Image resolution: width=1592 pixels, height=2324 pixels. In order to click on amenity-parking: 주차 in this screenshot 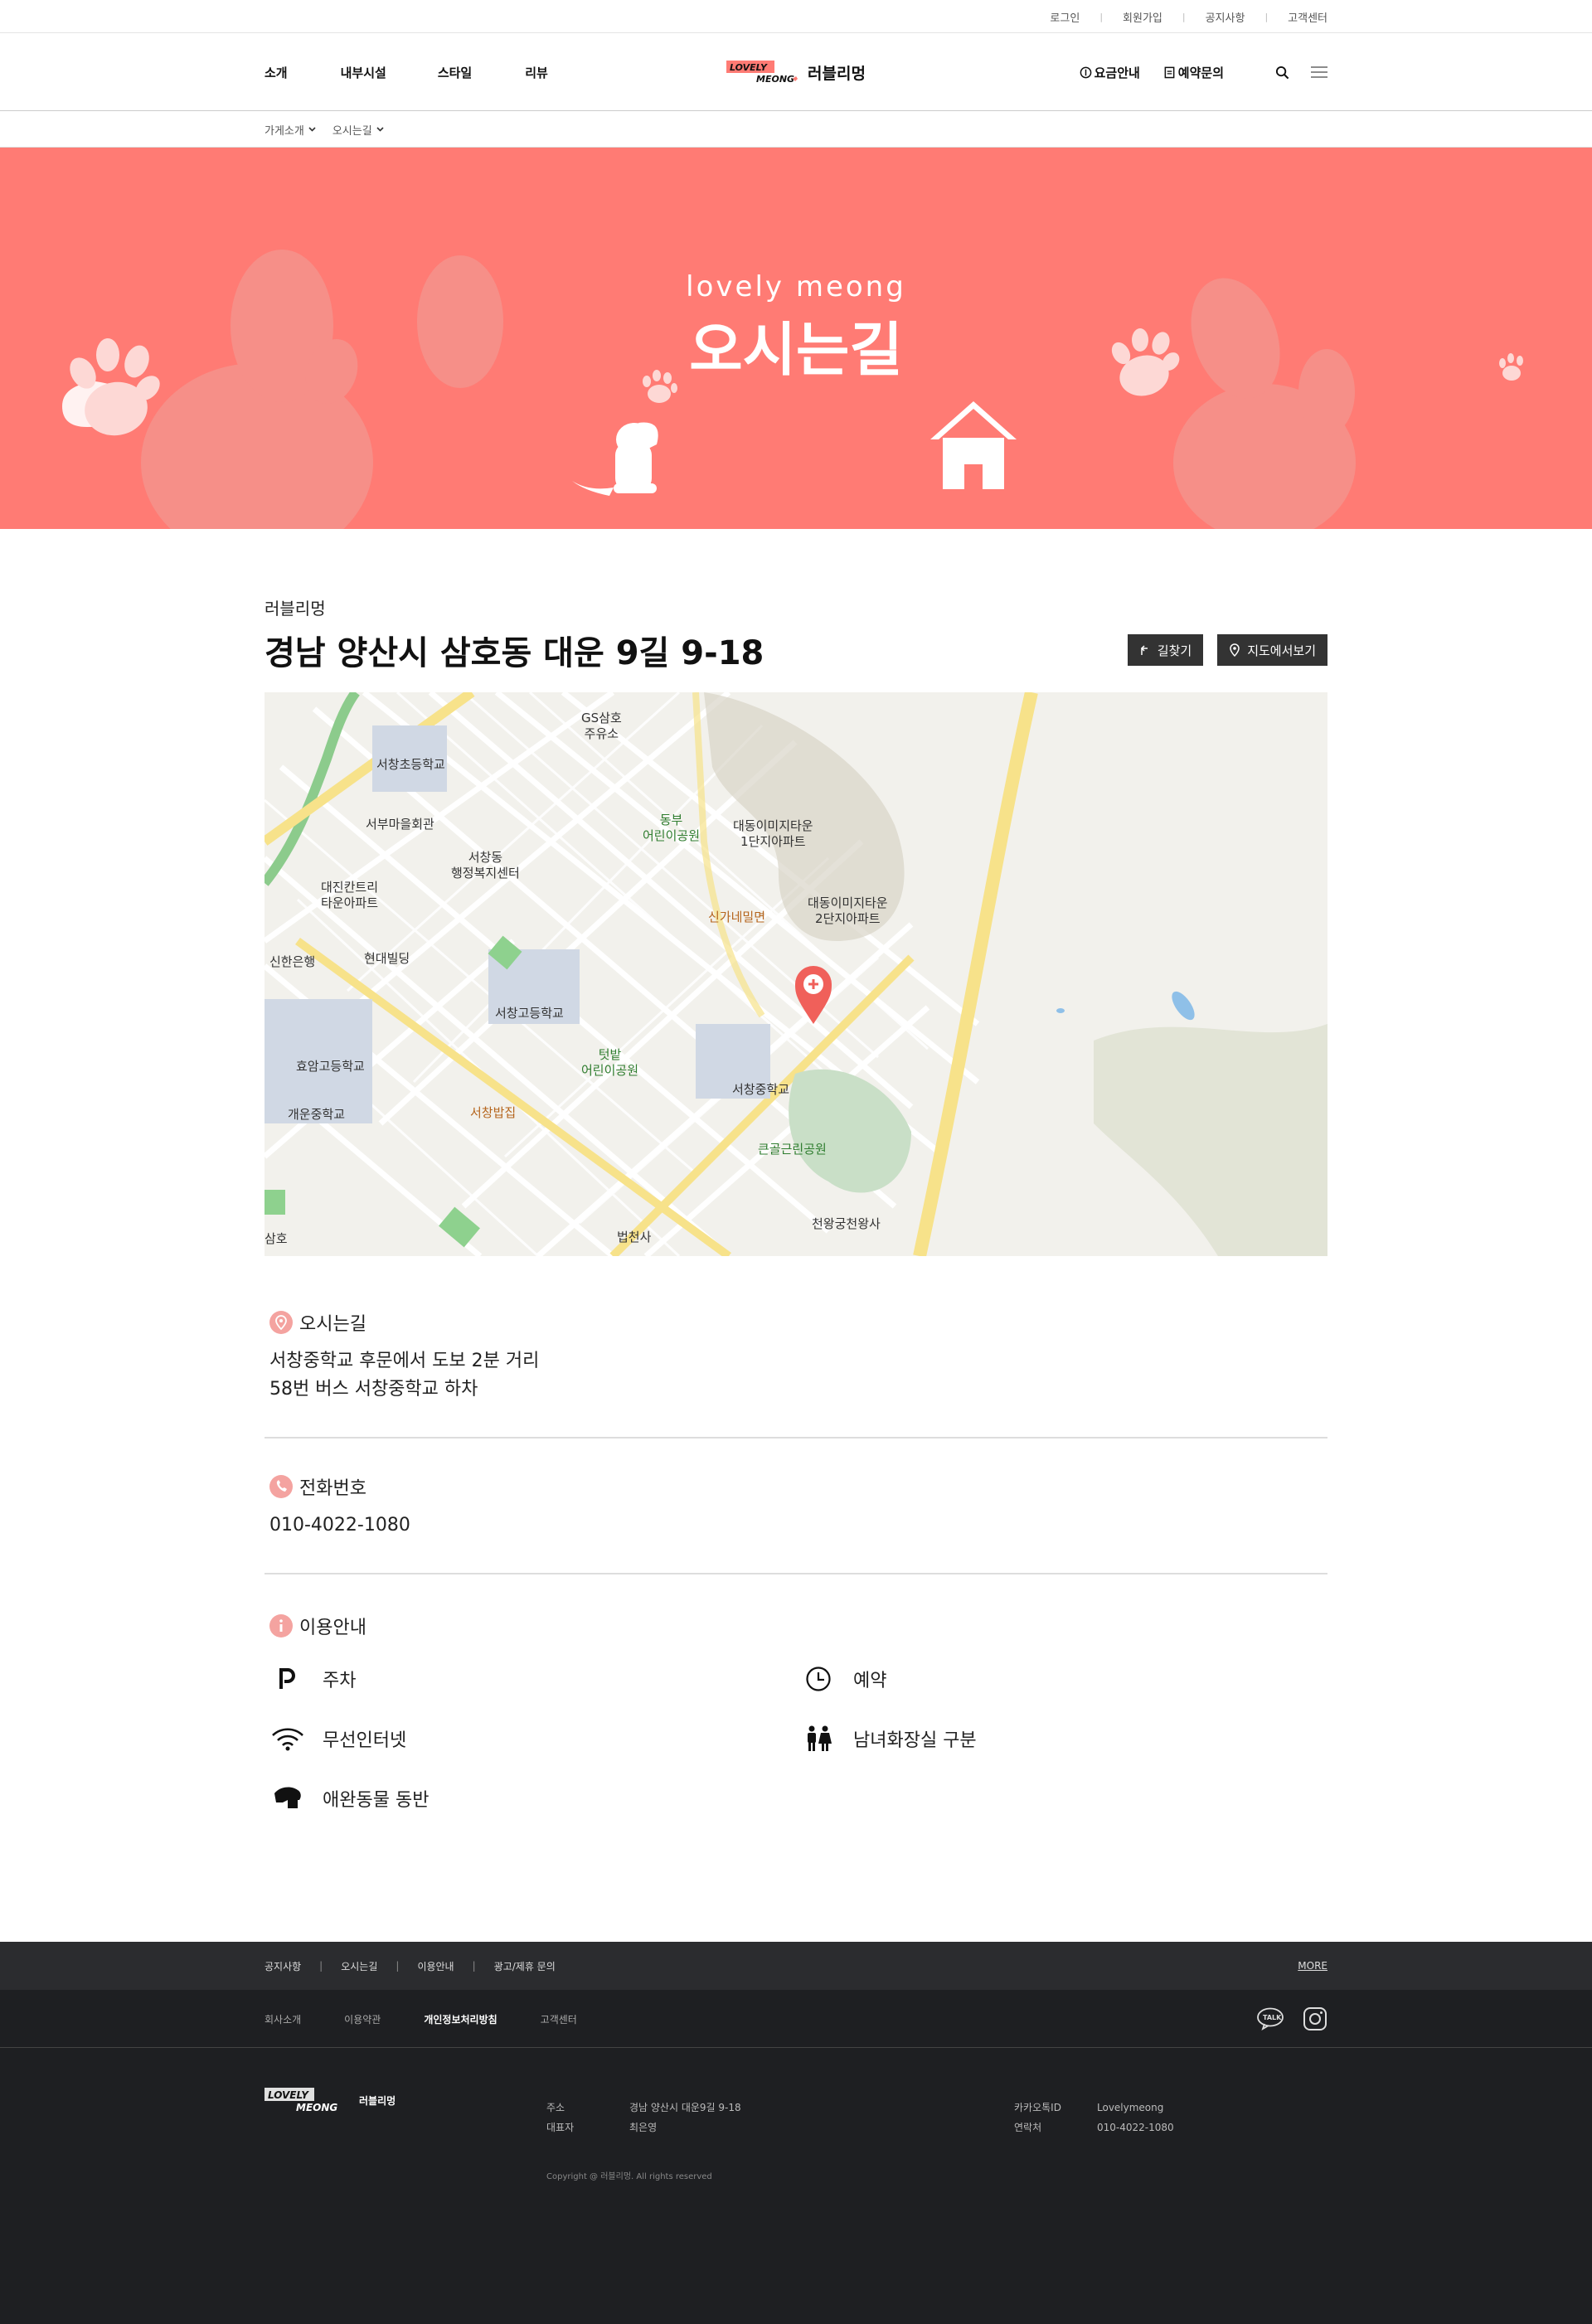, I will do `click(534, 1679)`.